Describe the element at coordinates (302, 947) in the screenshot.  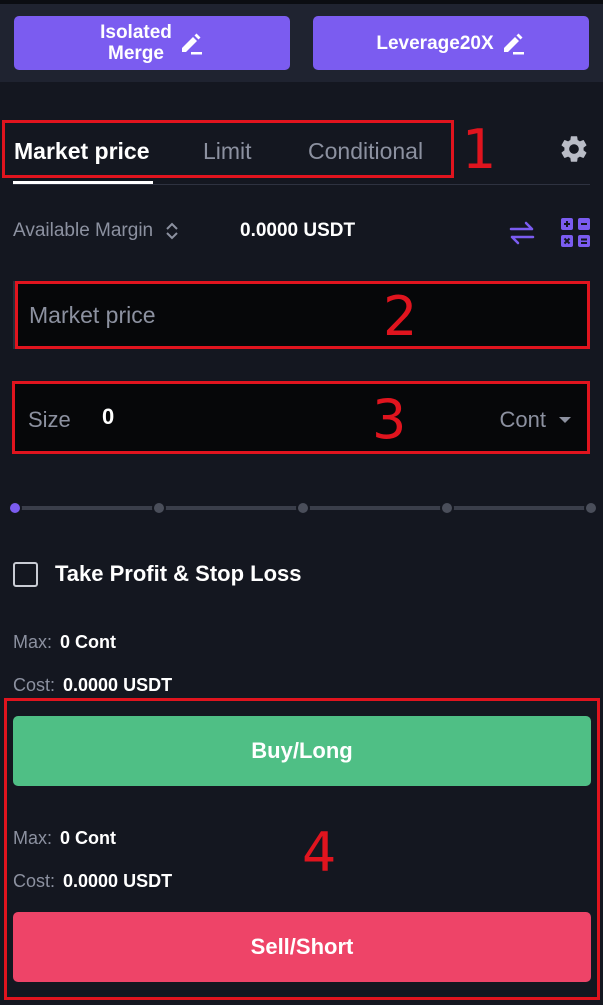
I see `sell-short-button: Sell/Short` at that location.